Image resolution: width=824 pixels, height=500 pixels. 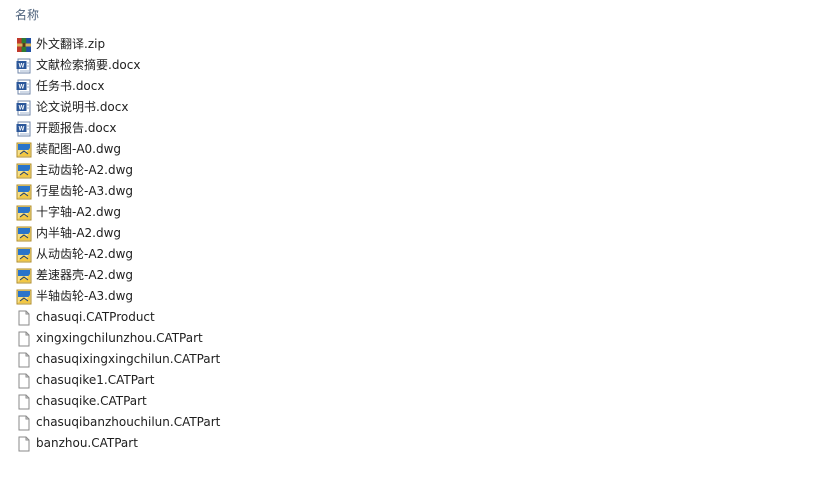 I want to click on file-row: W 论文说明书.docx, so click(x=118, y=107).